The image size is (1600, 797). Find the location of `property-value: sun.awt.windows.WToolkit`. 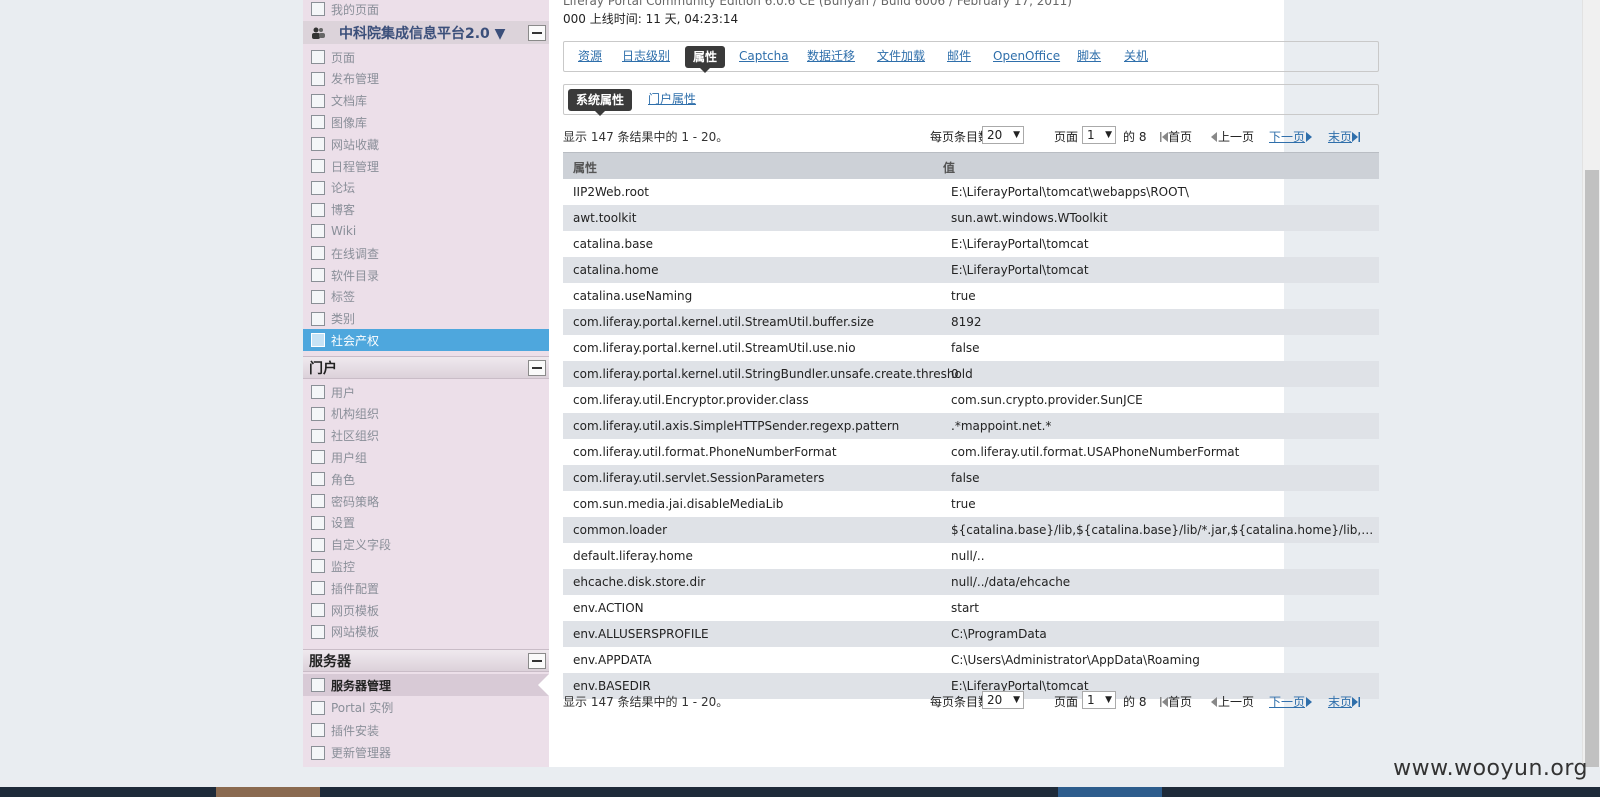

property-value: sun.awt.windows.WToolkit is located at coordinates (1029, 218).